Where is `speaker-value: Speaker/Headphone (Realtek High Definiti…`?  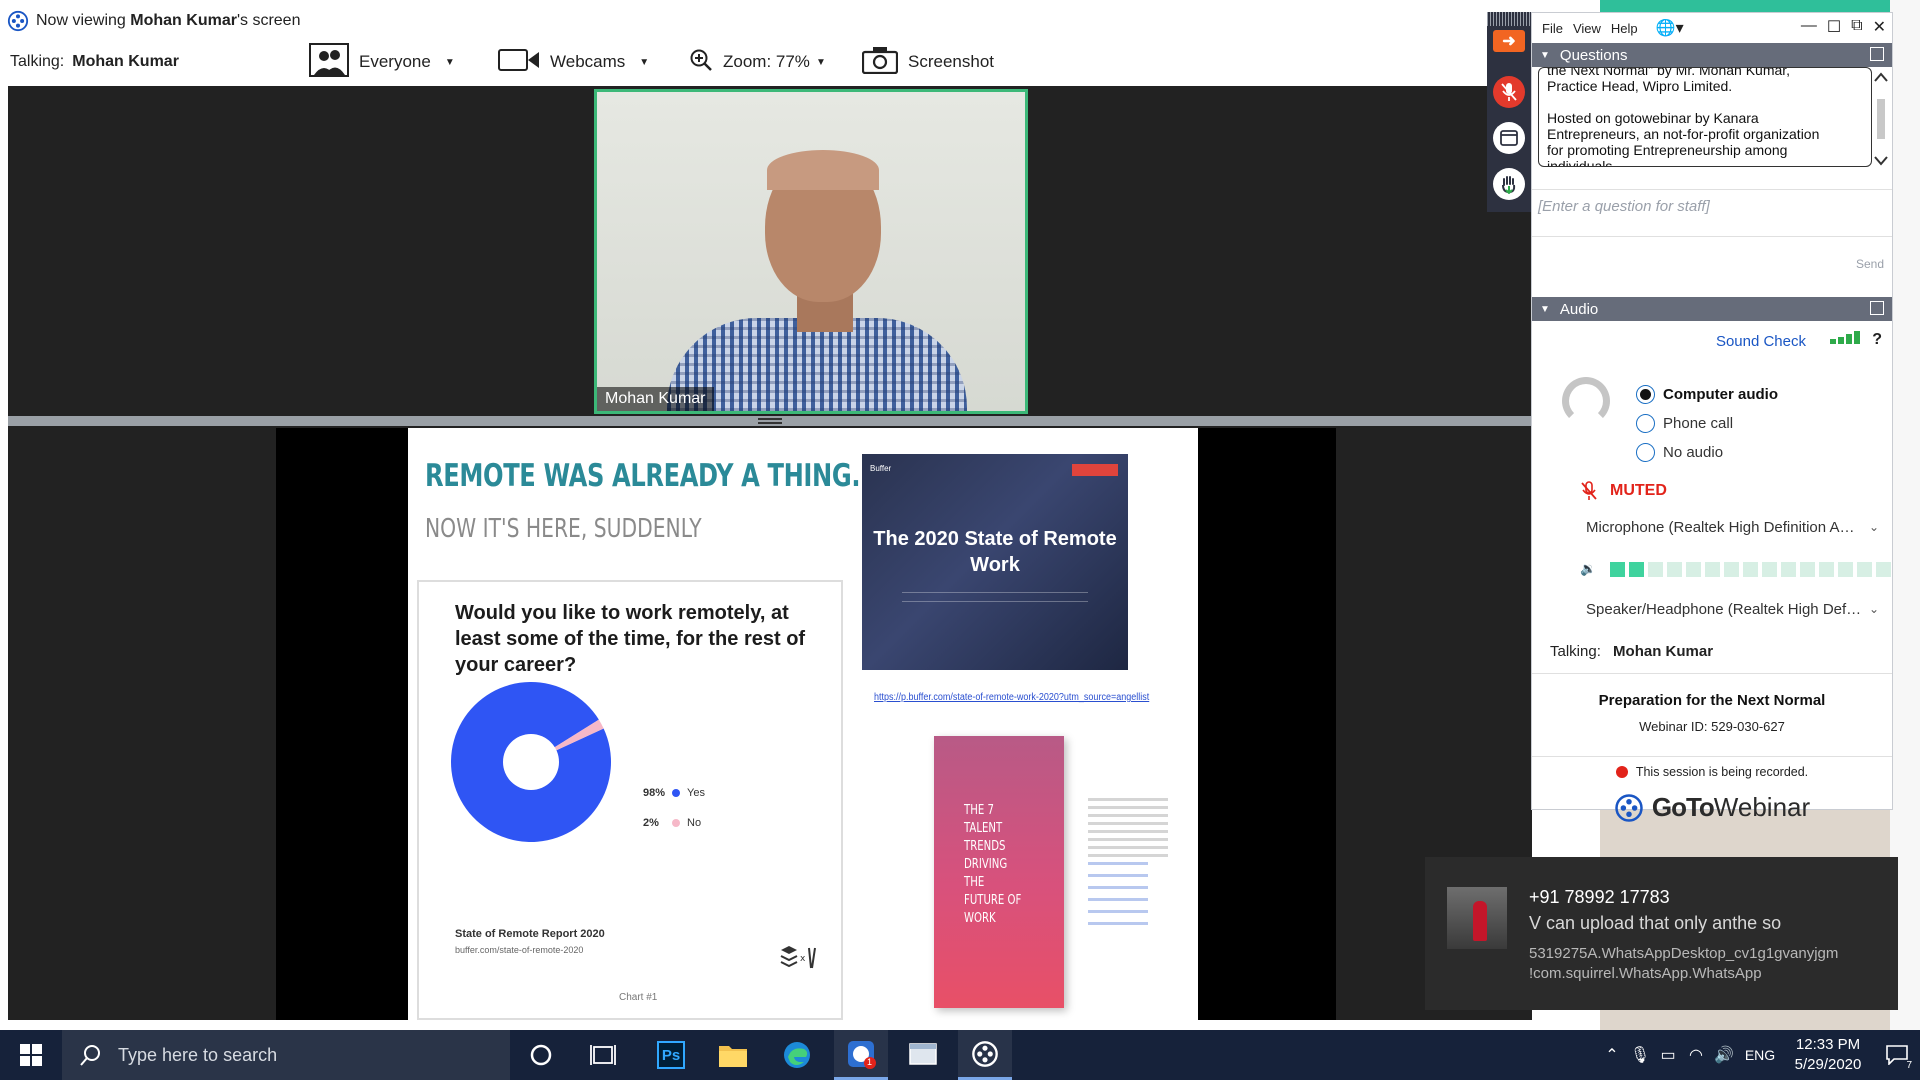
speaker-value: Speaker/Headphone (Realtek High Definiti… is located at coordinates (1724, 609).